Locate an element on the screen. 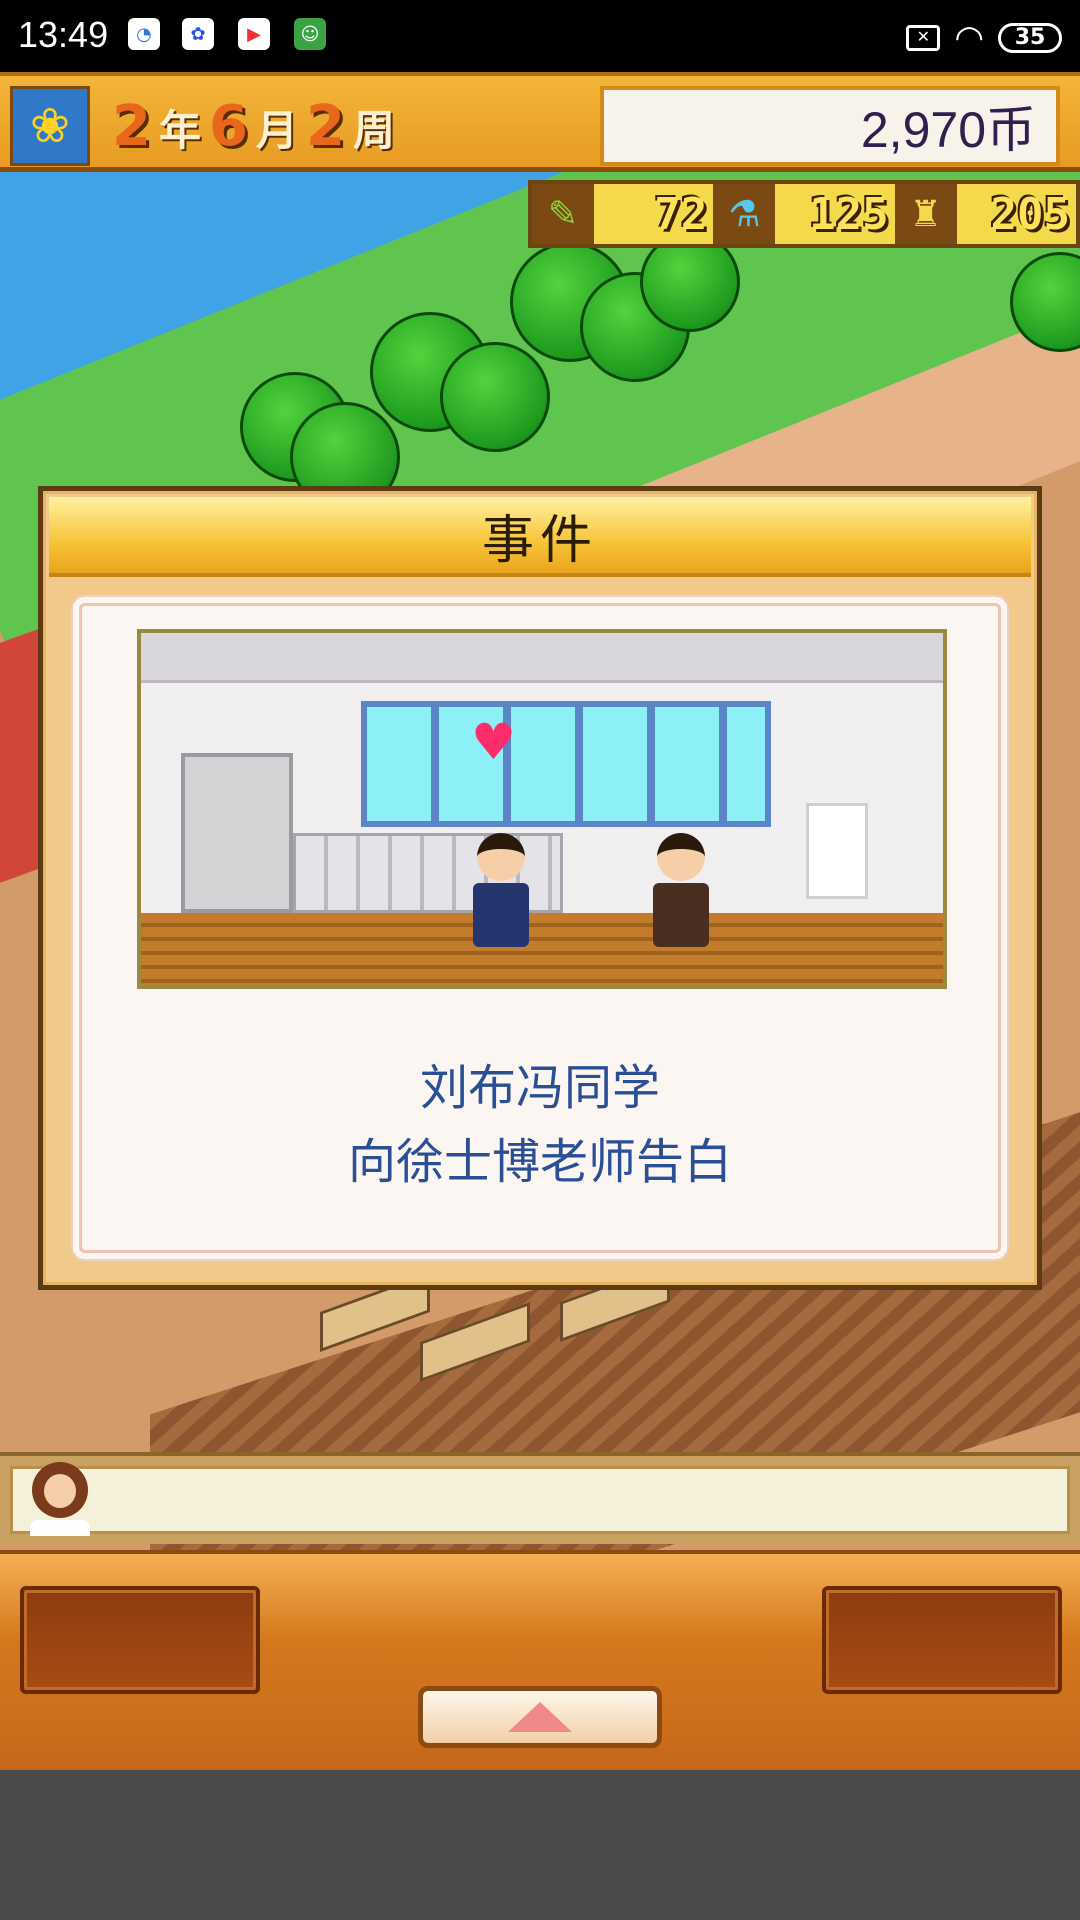 The width and height of the screenshot is (1080, 1920). resource-pencil-value: 72 is located at coordinates (681, 214).